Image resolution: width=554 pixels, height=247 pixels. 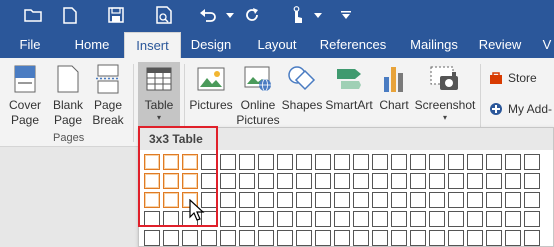 What do you see at coordinates (211, 44) in the screenshot?
I see `tab-design: Design` at bounding box center [211, 44].